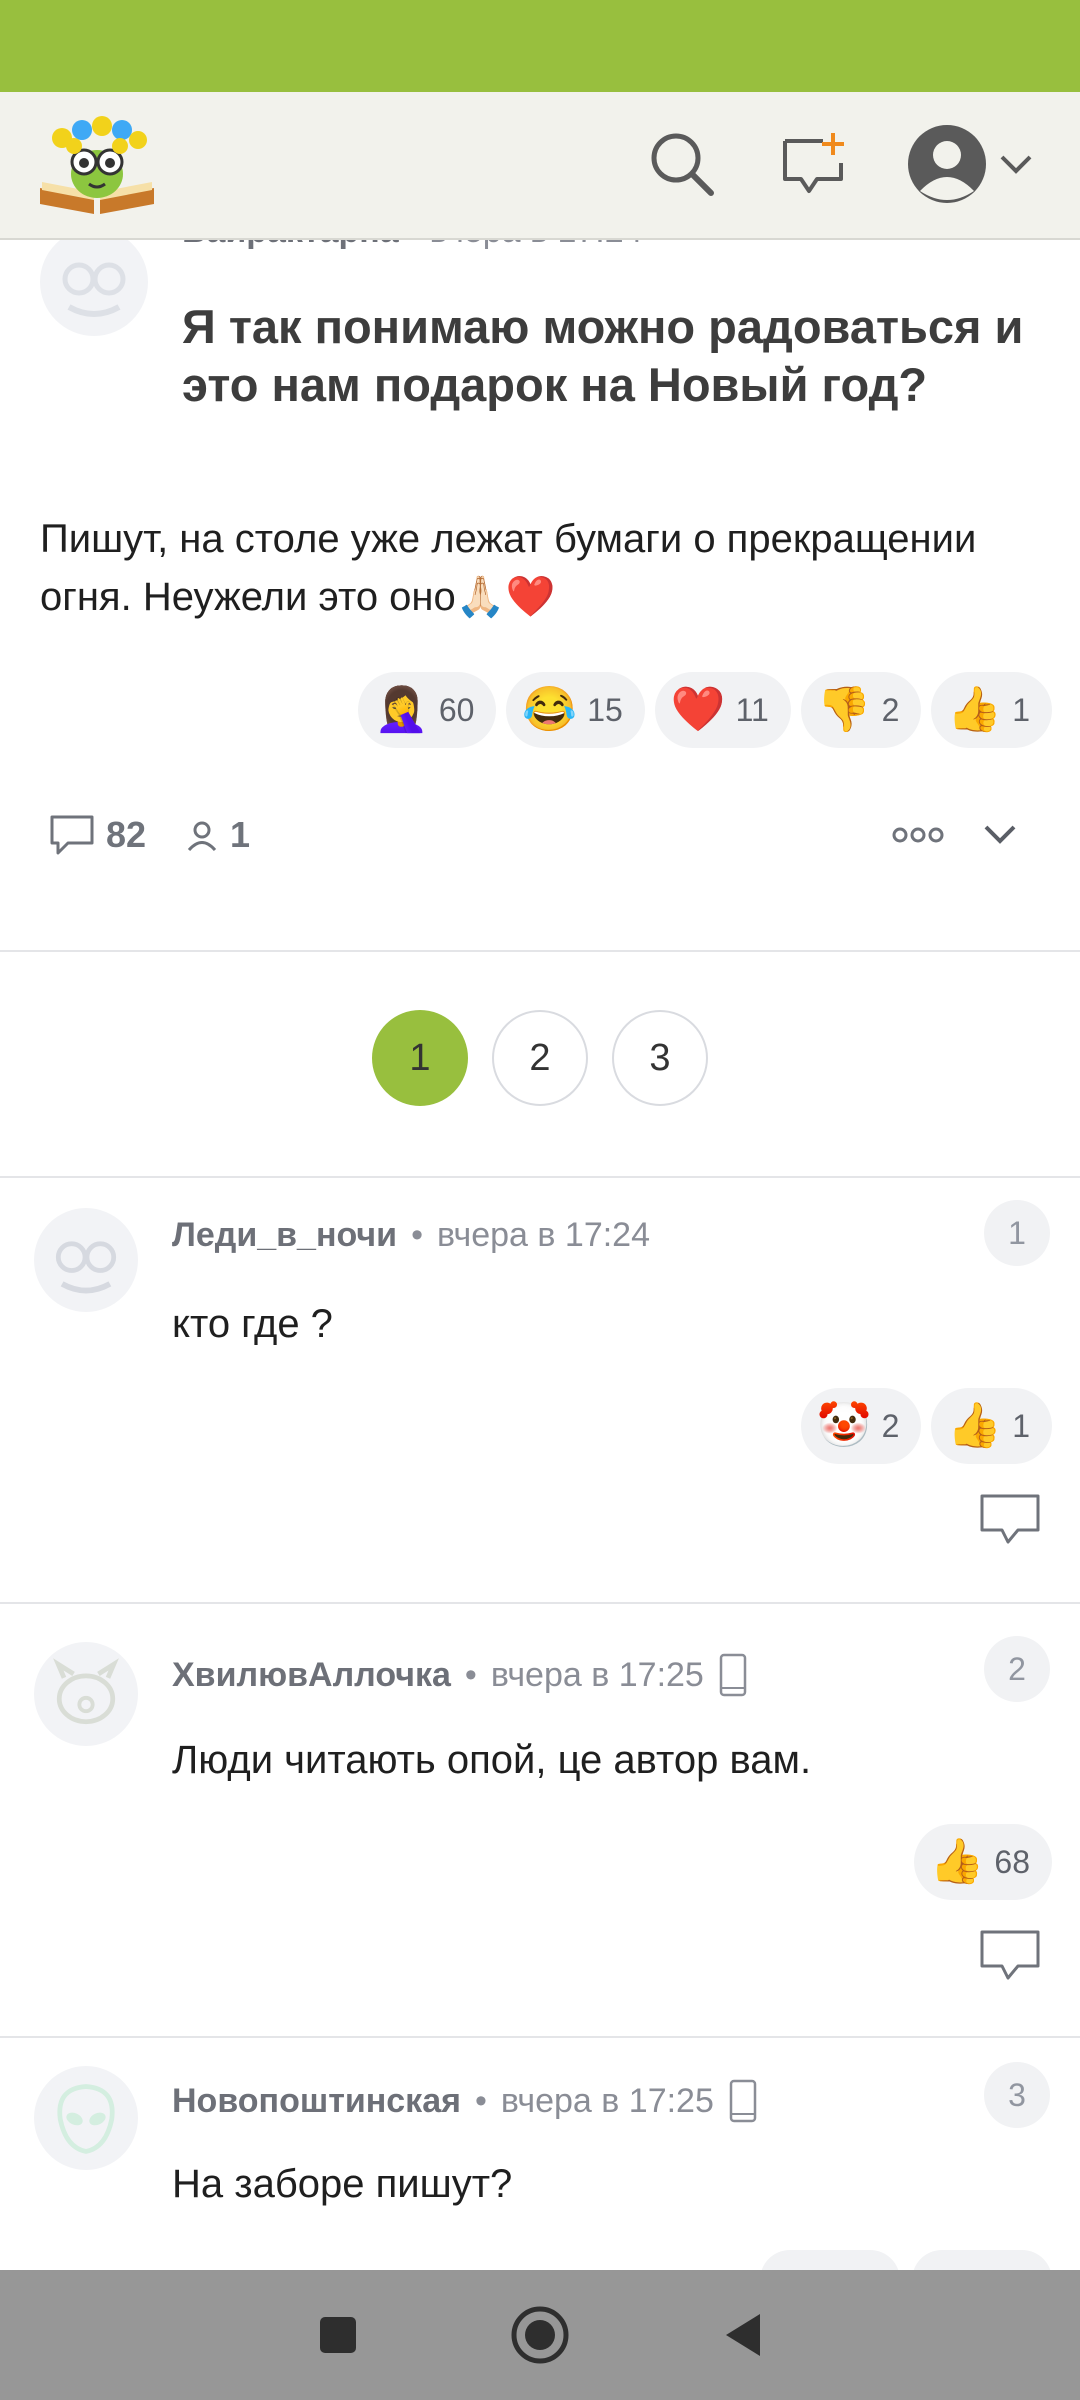 The height and width of the screenshot is (2400, 1080). I want to click on page-button-2: 2, so click(540, 1058).